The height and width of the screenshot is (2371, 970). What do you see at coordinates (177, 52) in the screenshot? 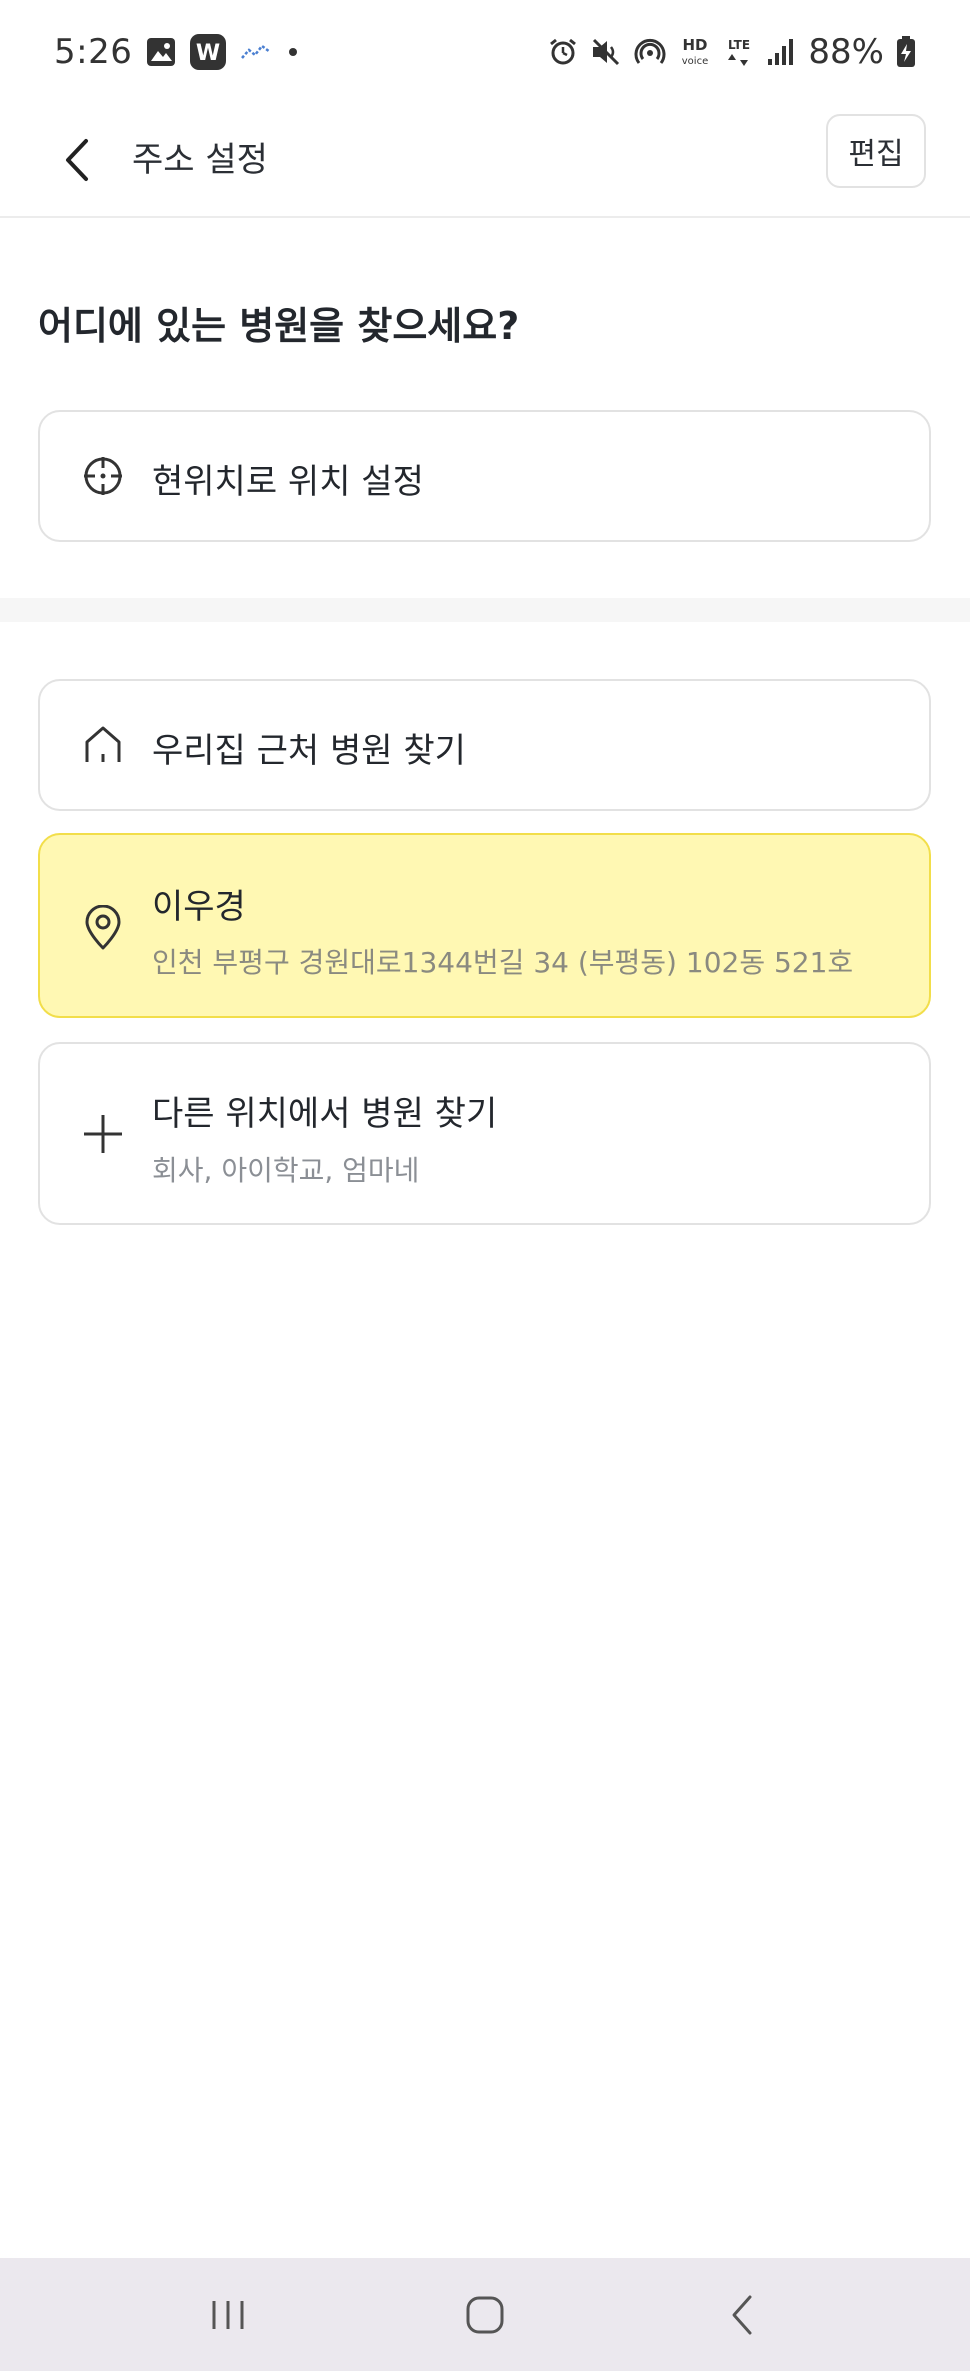
I see `status-left: 5:26 W` at bounding box center [177, 52].